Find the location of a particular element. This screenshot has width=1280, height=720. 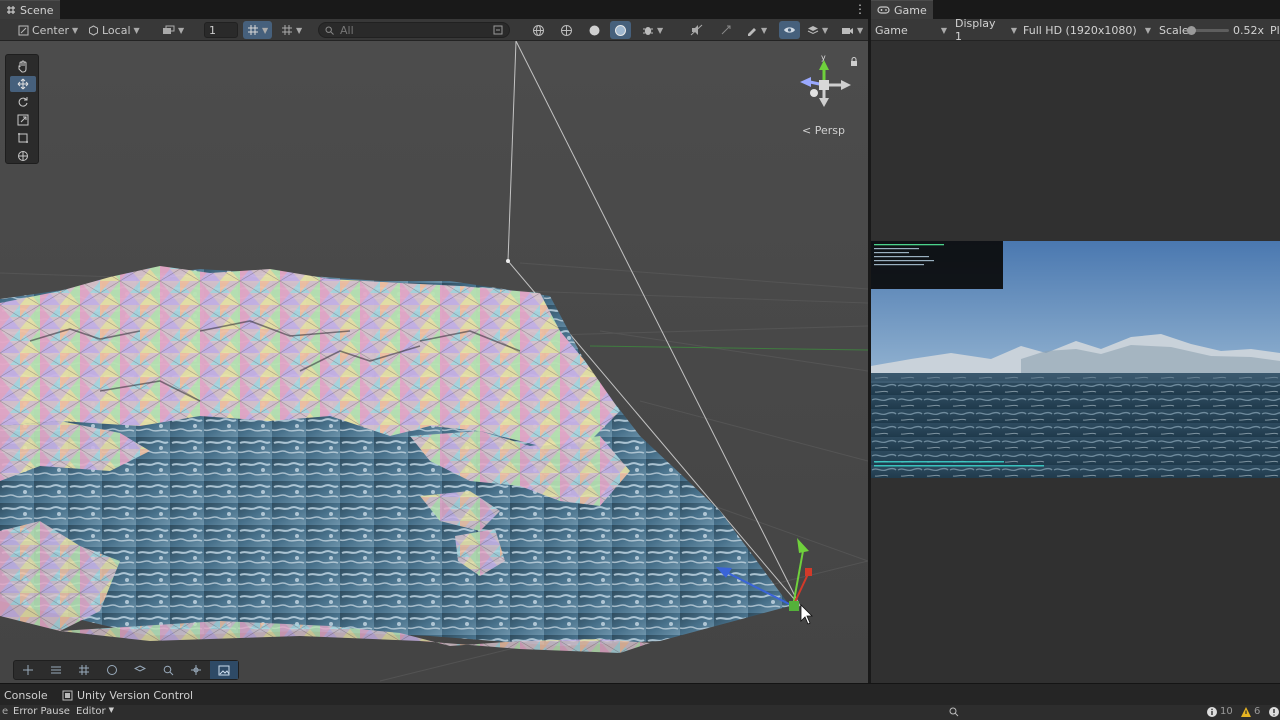

grid-snap-icon is located at coordinates (287, 30).